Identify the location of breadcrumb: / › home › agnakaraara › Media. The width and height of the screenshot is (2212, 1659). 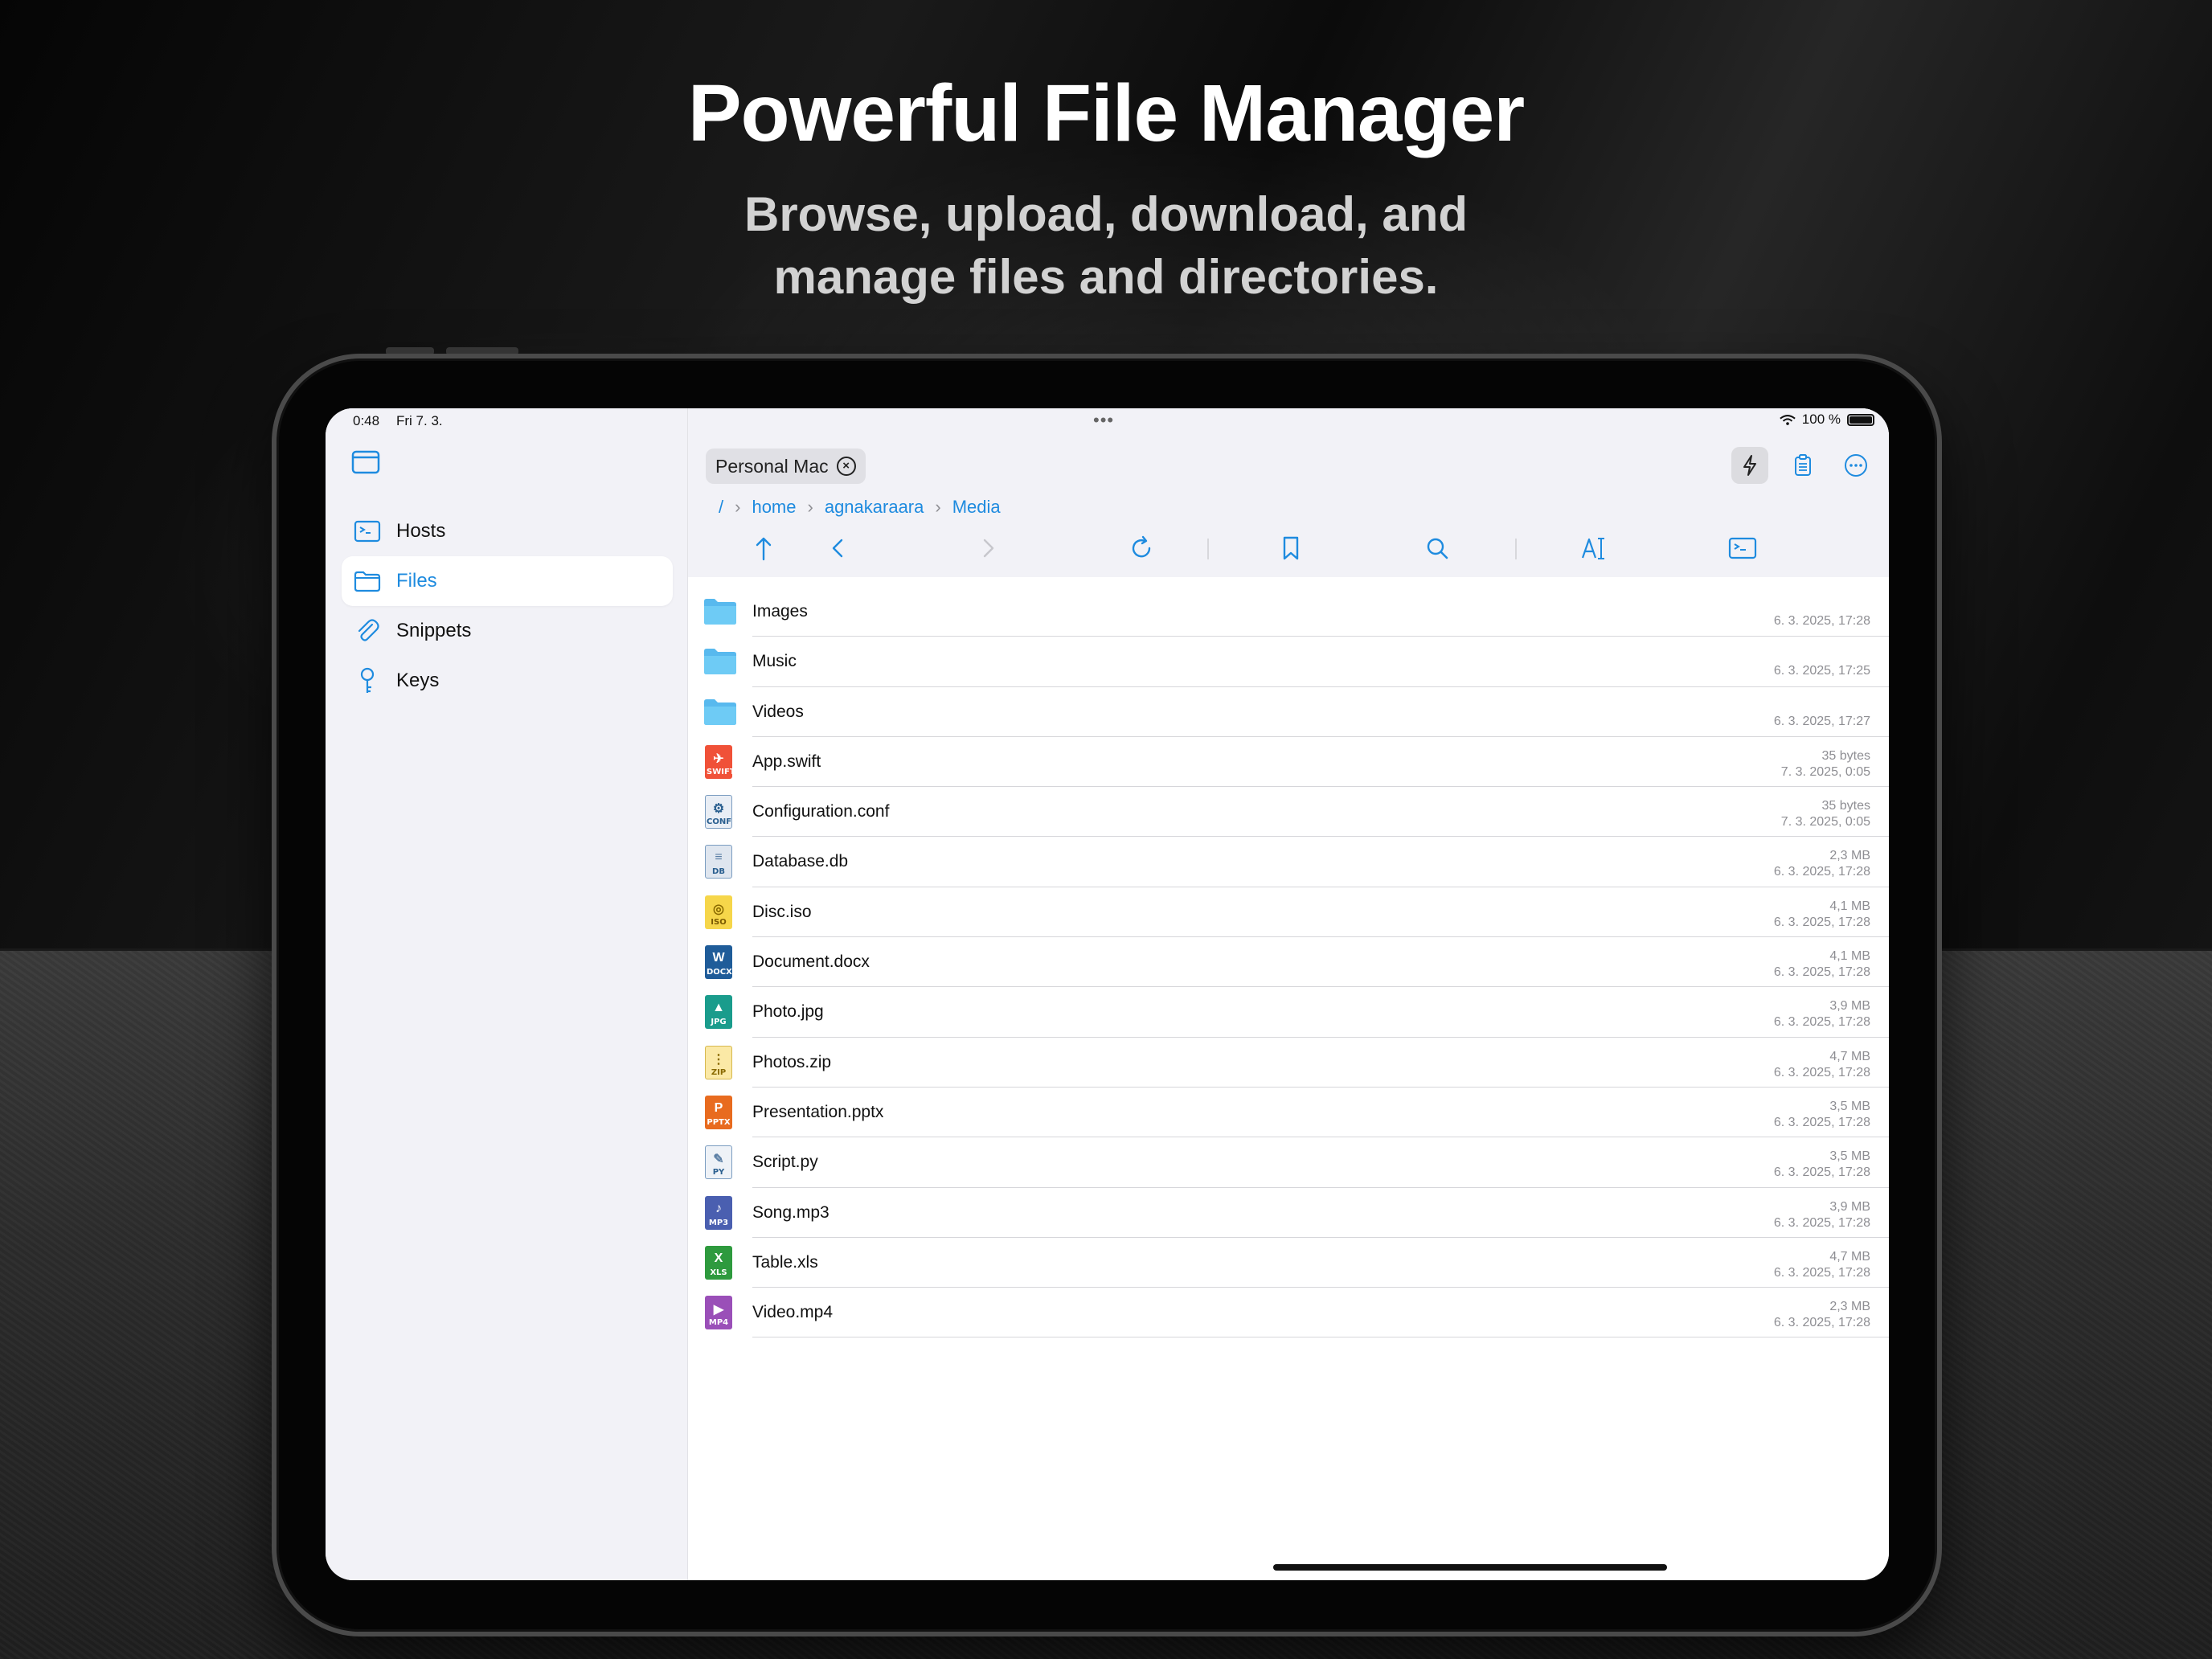
(860, 507).